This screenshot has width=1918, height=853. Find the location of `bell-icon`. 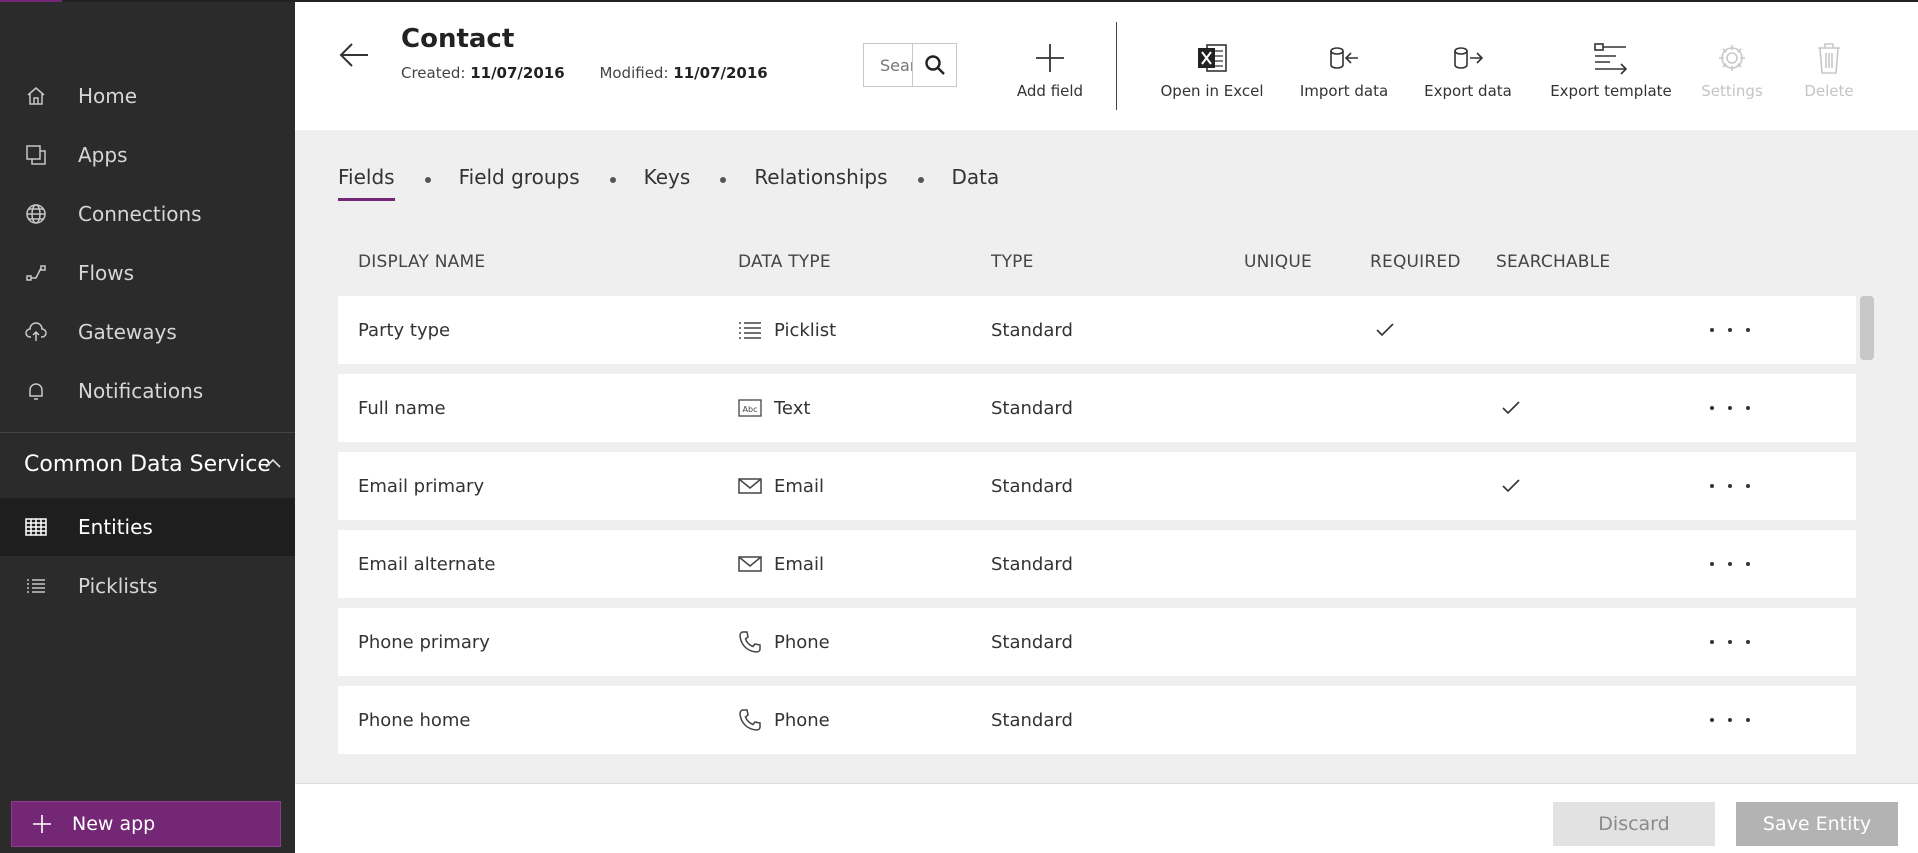

bell-icon is located at coordinates (36, 391).